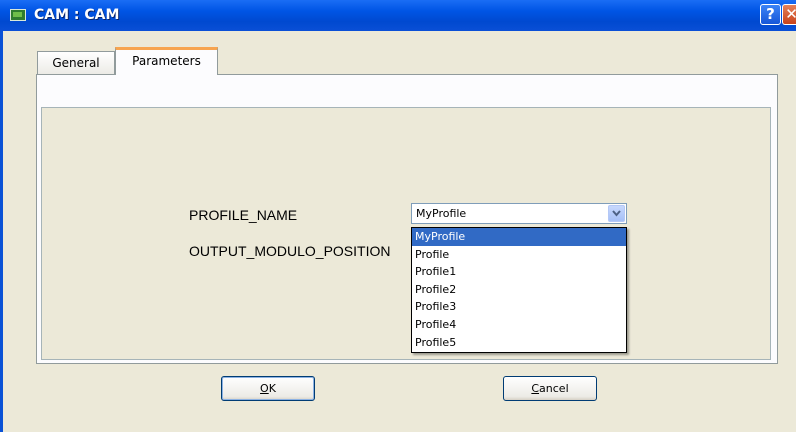 This screenshot has height=432, width=796. I want to click on dropdown-option-profile2: Profile2, so click(519, 290).